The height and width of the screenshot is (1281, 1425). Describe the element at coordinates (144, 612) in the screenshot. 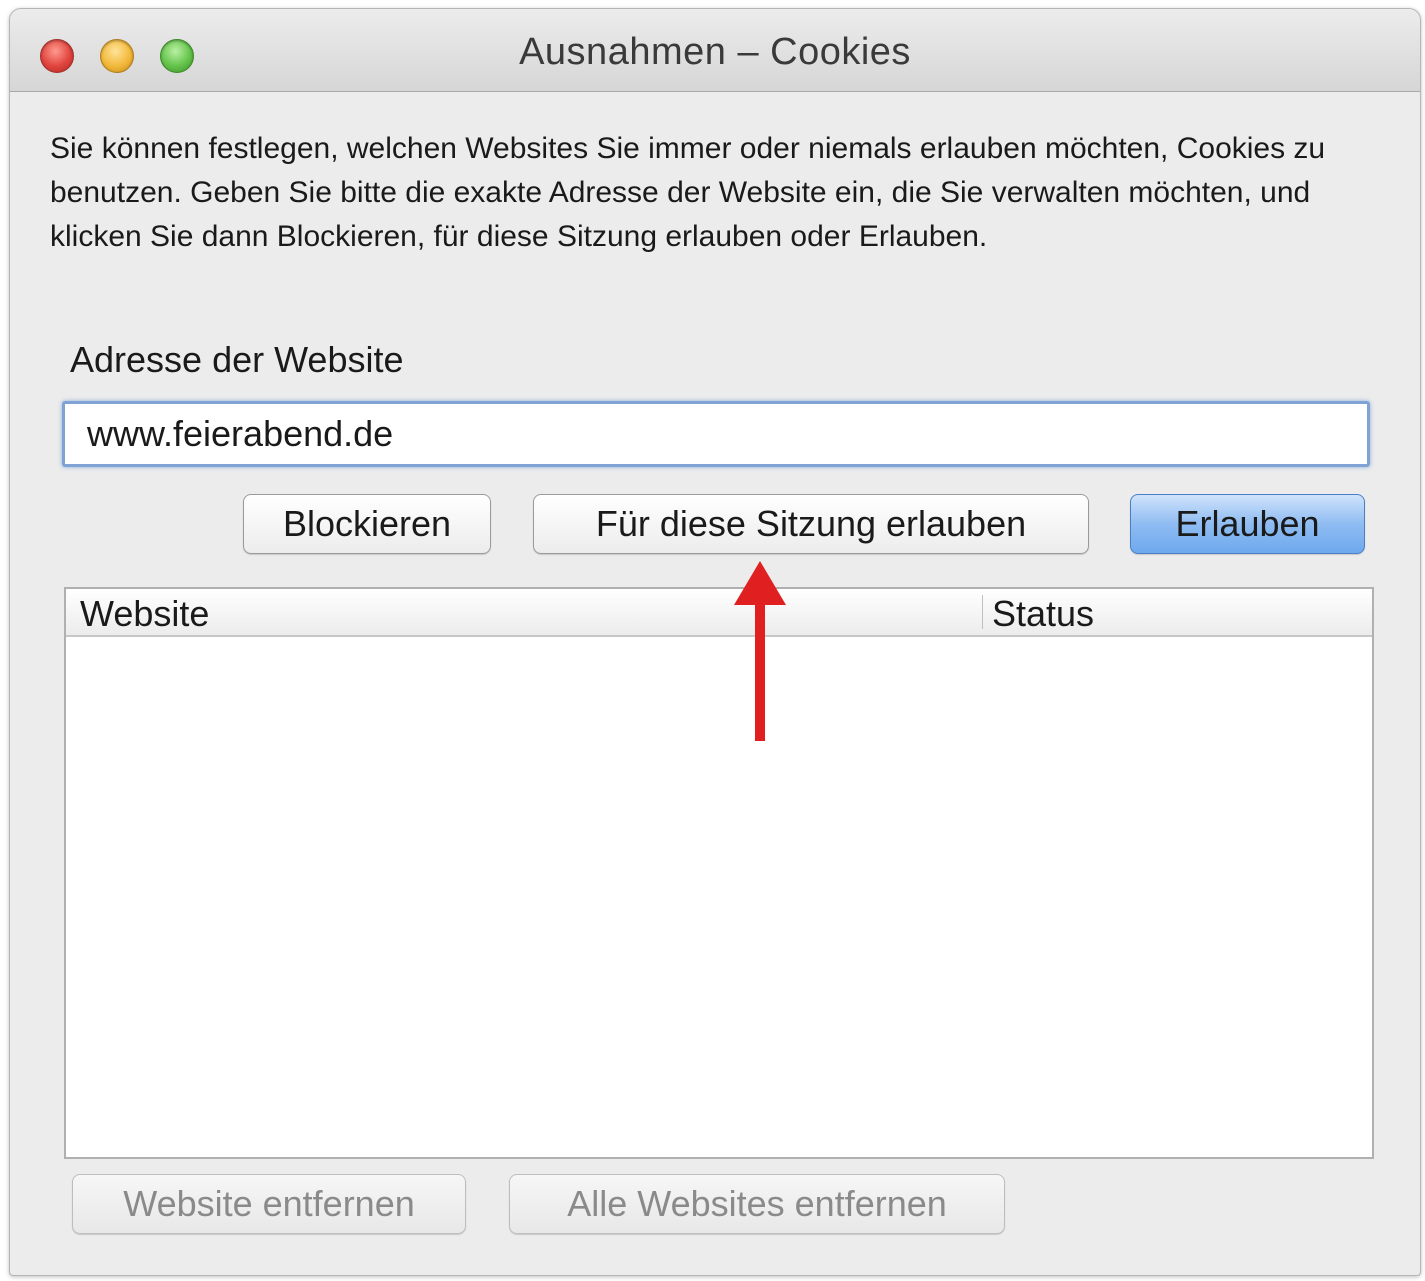

I see `column-header-website: Website` at that location.